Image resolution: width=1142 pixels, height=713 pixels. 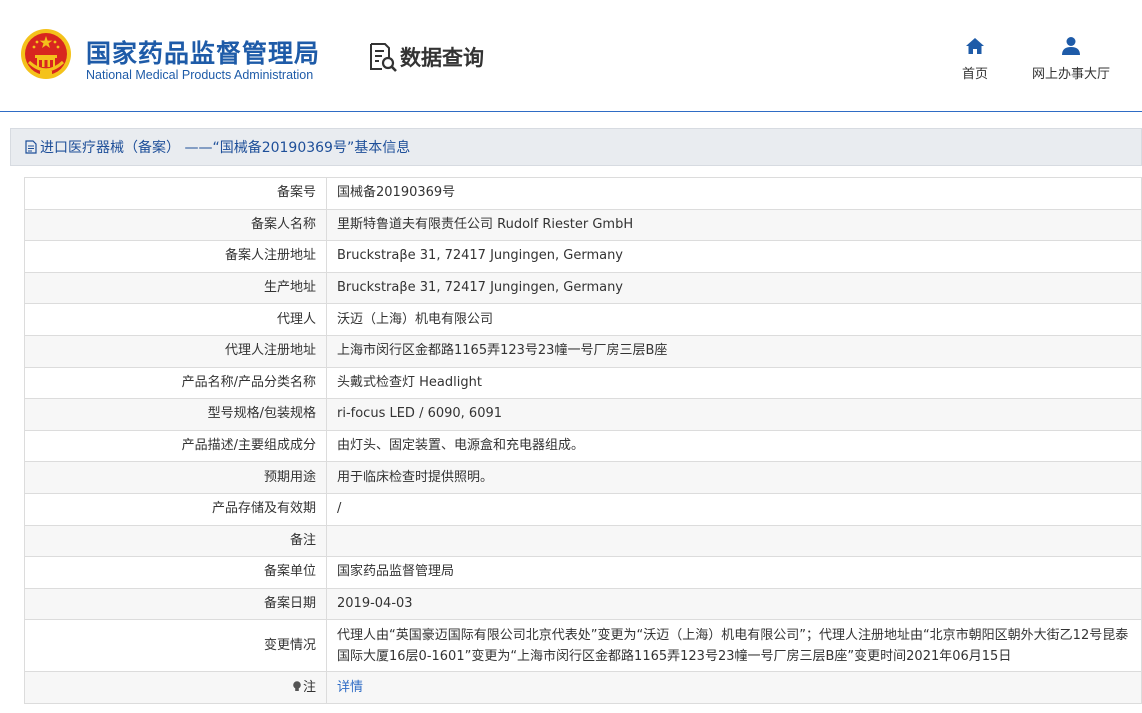 I want to click on row-label: 生产地址, so click(x=175, y=288).